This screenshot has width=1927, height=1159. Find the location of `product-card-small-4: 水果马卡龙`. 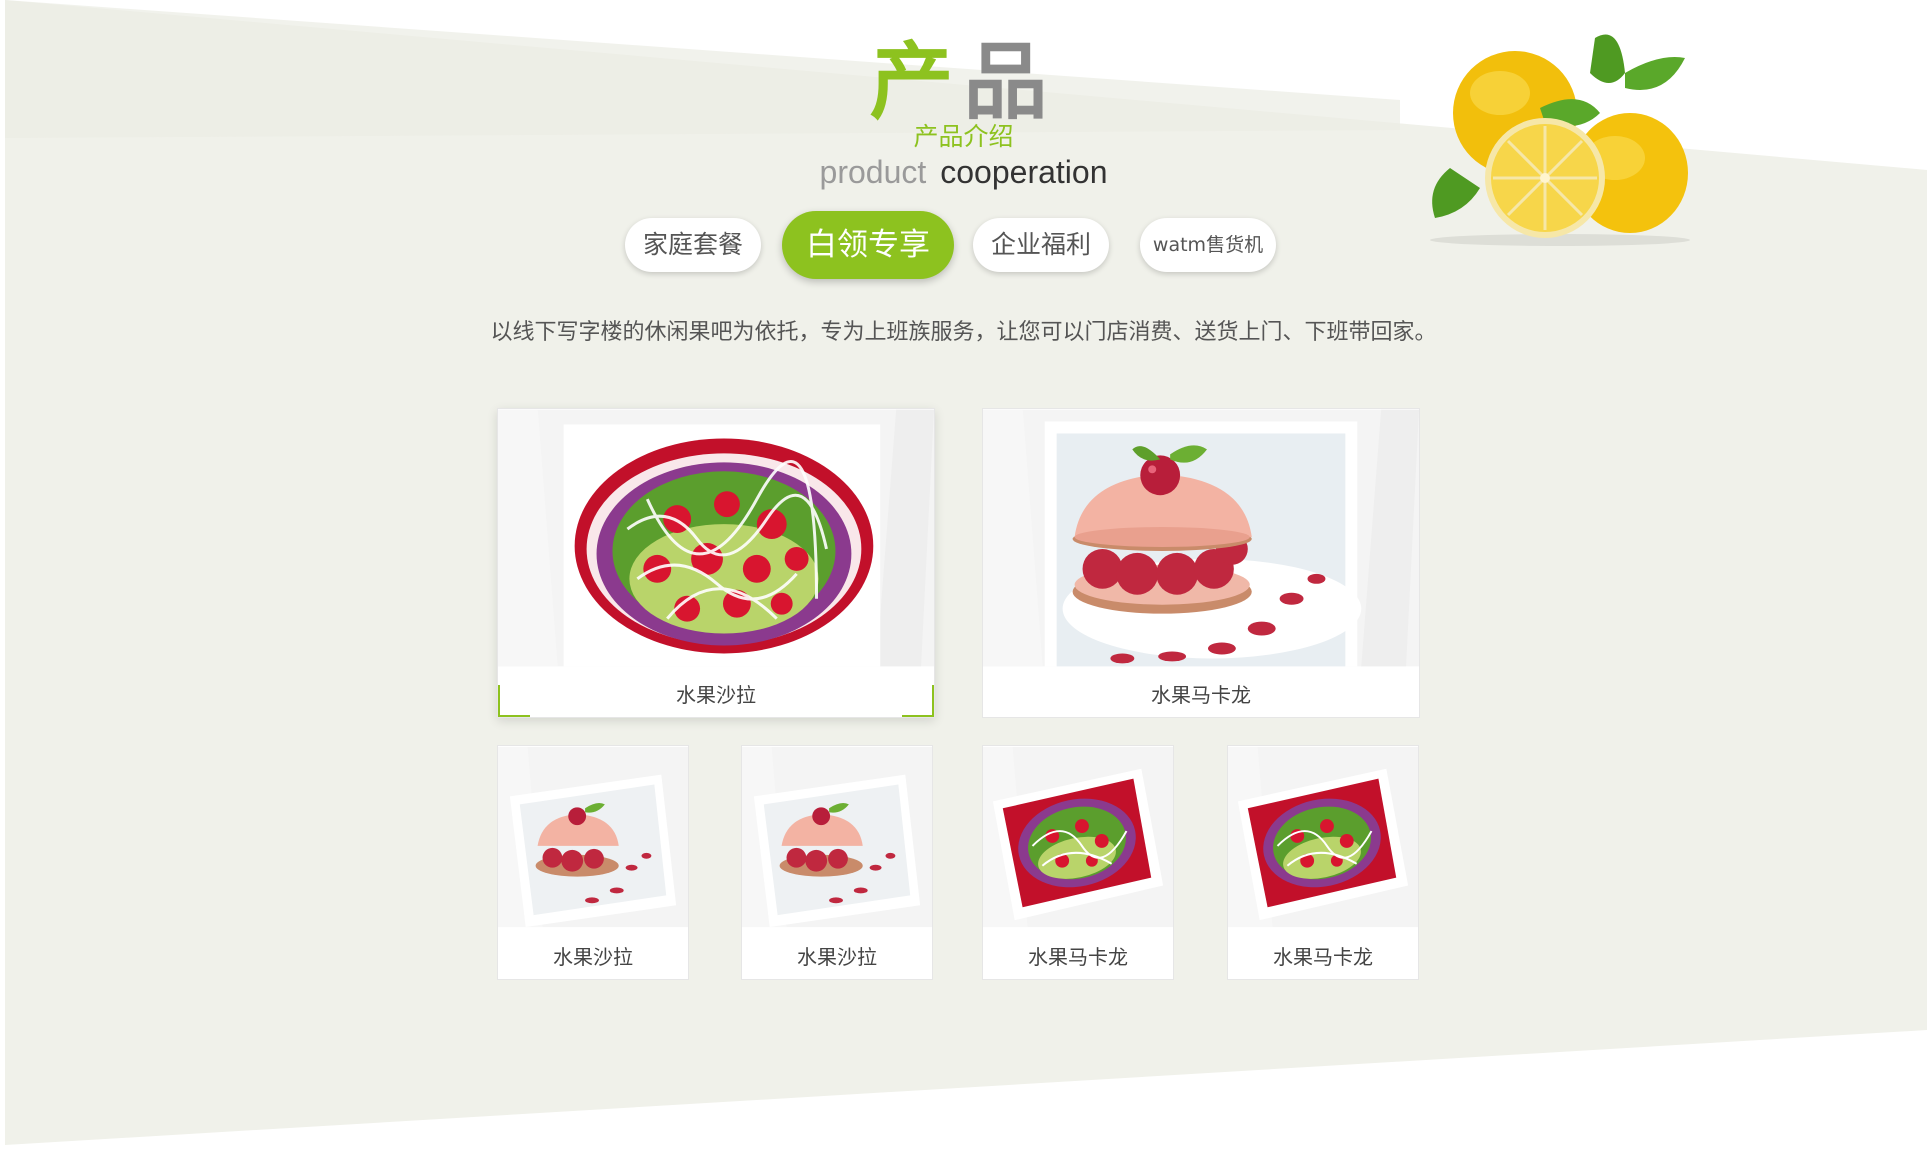

product-card-small-4: 水果马卡龙 is located at coordinates (1323, 862).